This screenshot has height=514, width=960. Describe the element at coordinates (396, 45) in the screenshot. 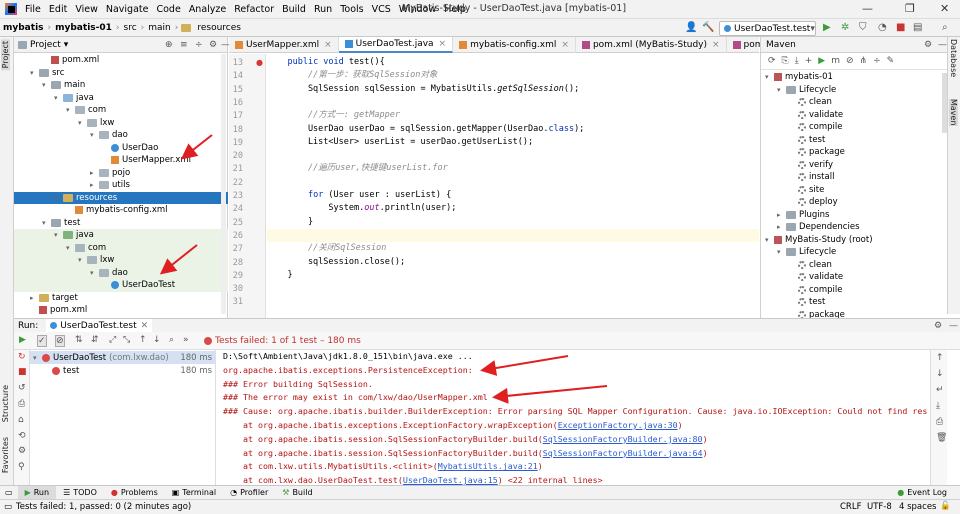

I see `editor-tab: UserDaoTest.java ×` at that location.